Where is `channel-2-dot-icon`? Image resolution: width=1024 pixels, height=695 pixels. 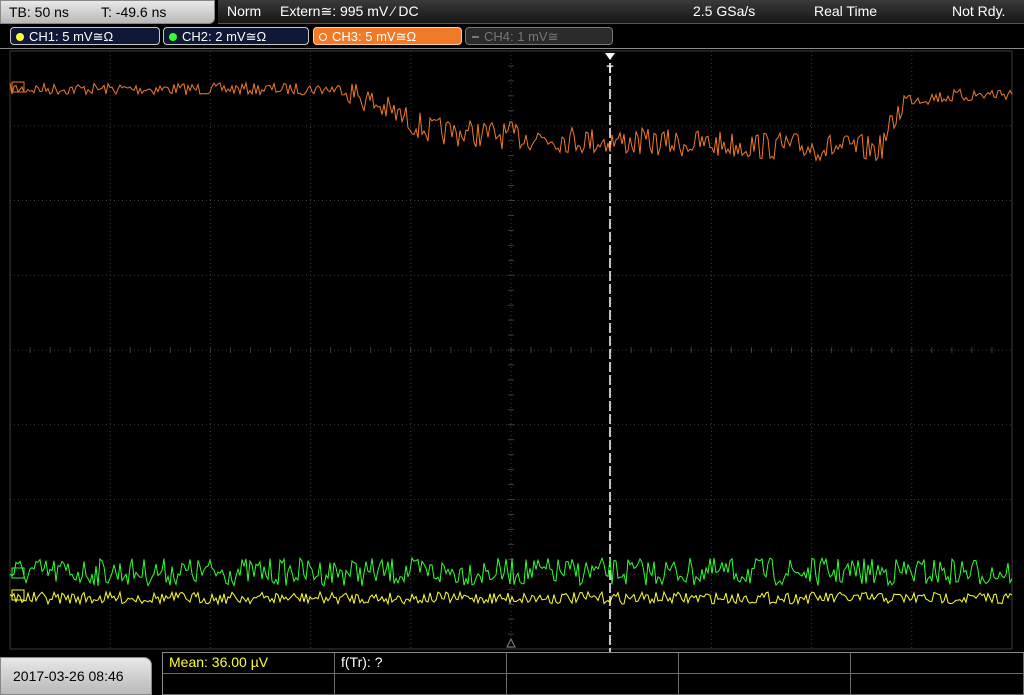 channel-2-dot-icon is located at coordinates (173, 37).